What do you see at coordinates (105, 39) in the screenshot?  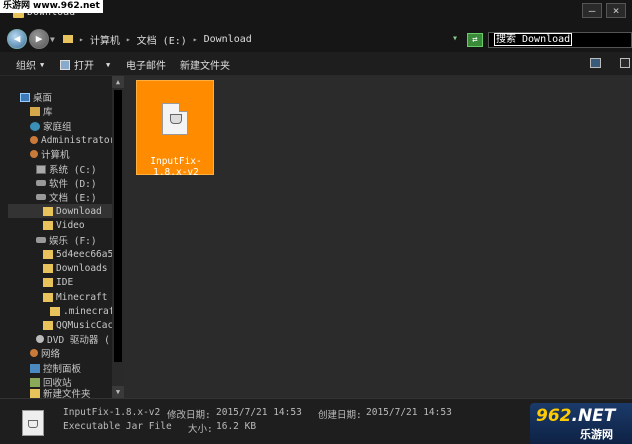 I see `crumb-computer: 计算机` at bounding box center [105, 39].